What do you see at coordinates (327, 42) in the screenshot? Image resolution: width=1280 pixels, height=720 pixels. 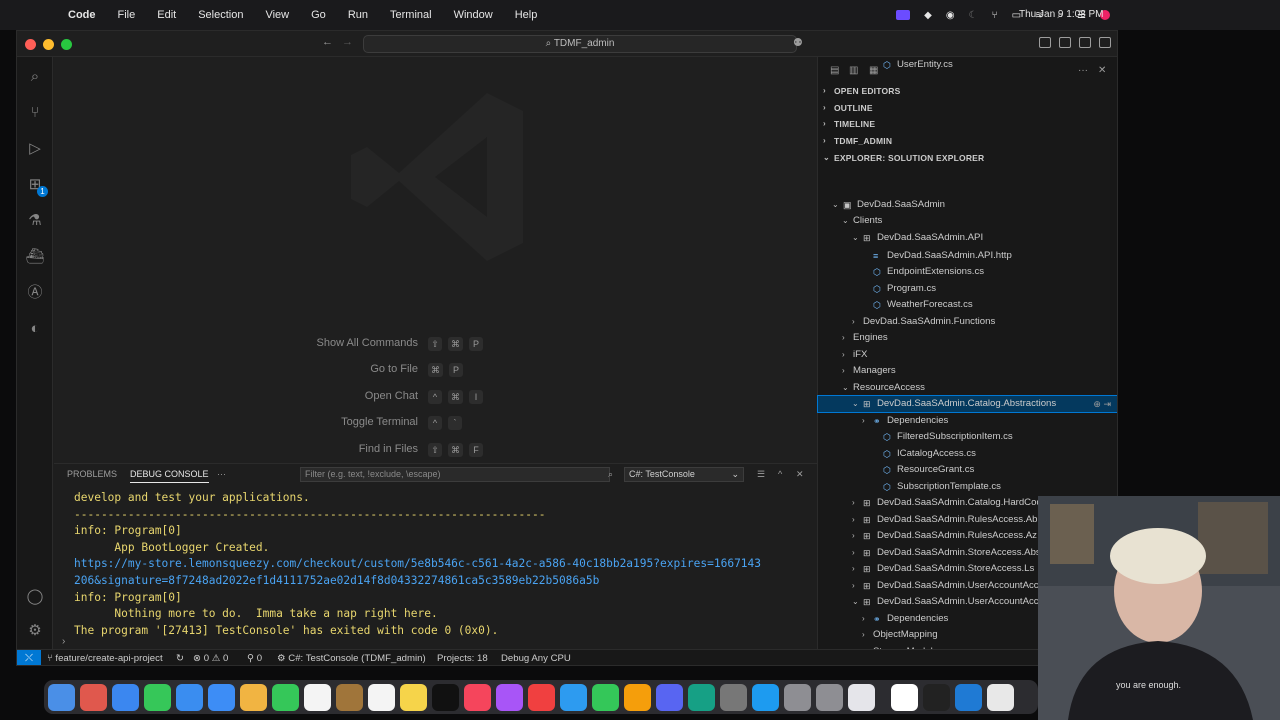 I see `back-arrow-icon: ←` at bounding box center [327, 42].